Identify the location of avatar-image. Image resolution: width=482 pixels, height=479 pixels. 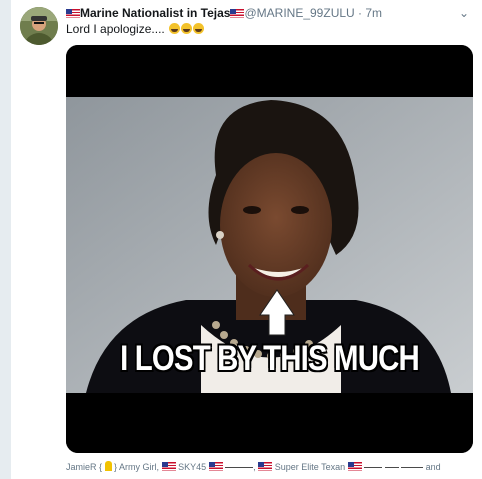
(39, 26).